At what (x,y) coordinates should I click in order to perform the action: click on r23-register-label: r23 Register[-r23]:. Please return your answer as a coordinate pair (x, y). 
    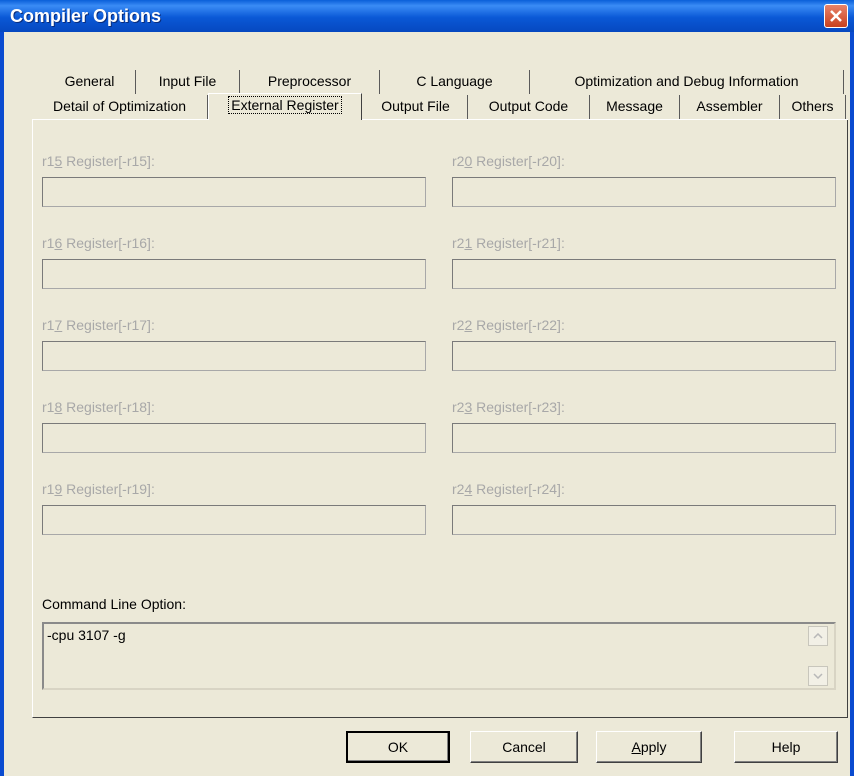
    Looking at the image, I should click on (508, 407).